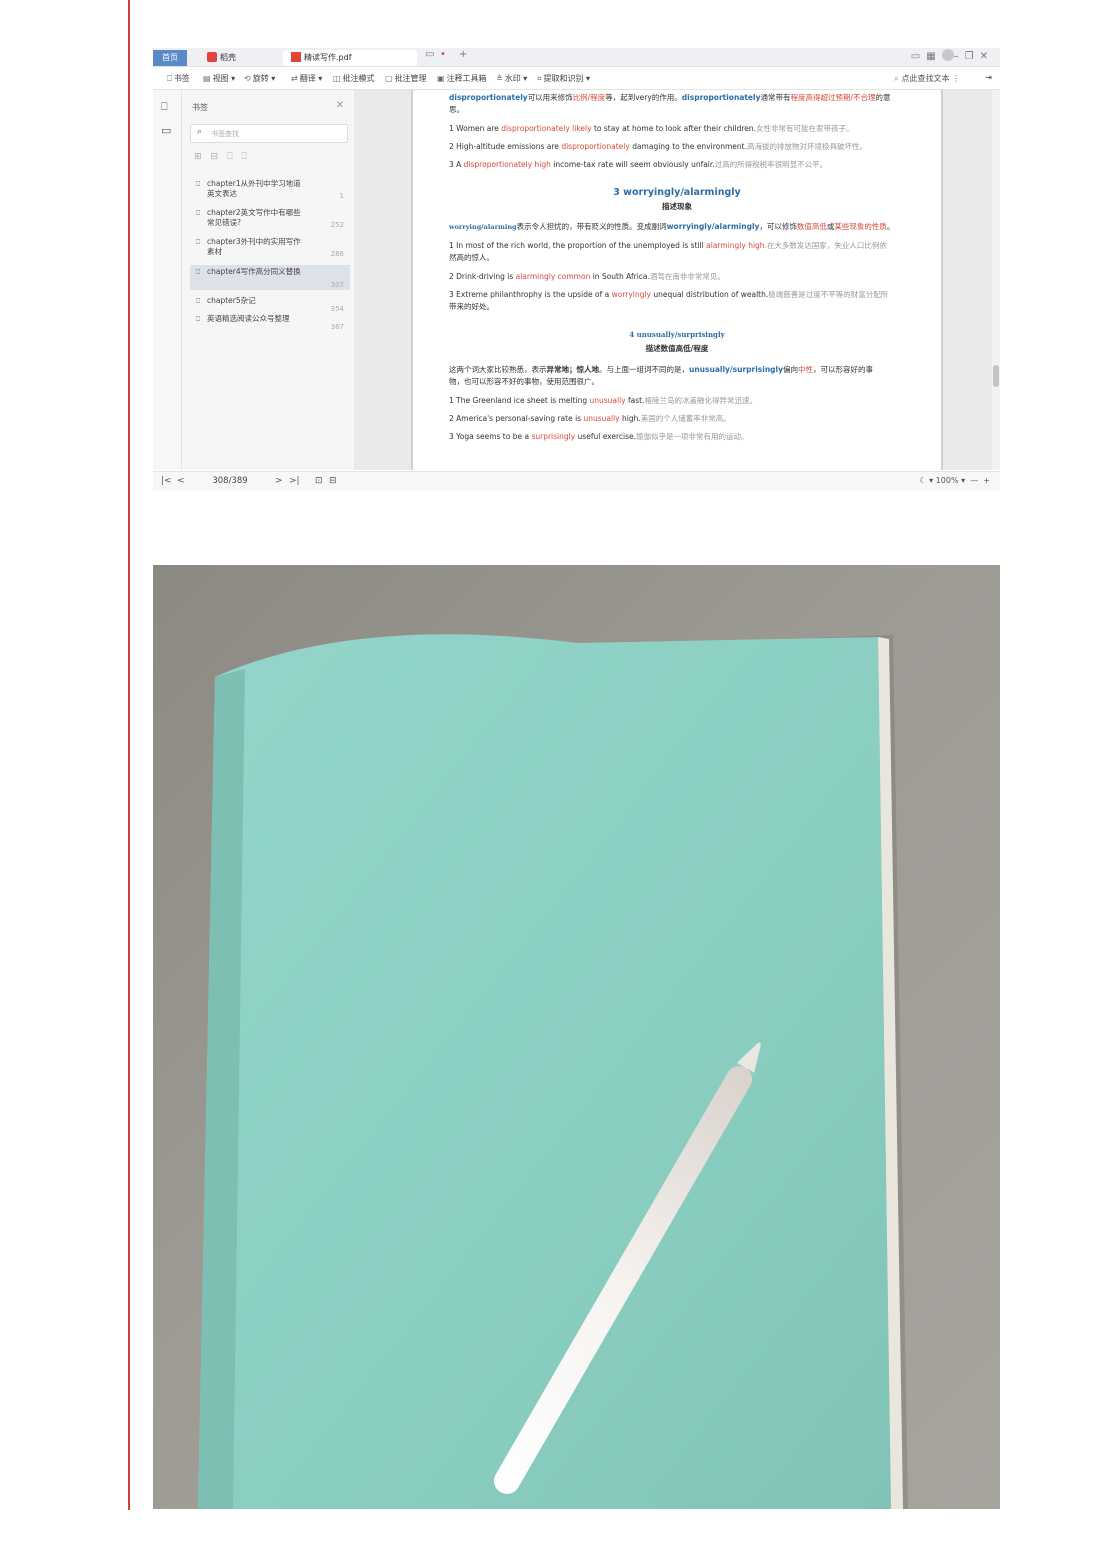 This screenshot has width=1102, height=1559. What do you see at coordinates (974, 480) in the screenshot?
I see `zoom-out-icon: —` at bounding box center [974, 480].